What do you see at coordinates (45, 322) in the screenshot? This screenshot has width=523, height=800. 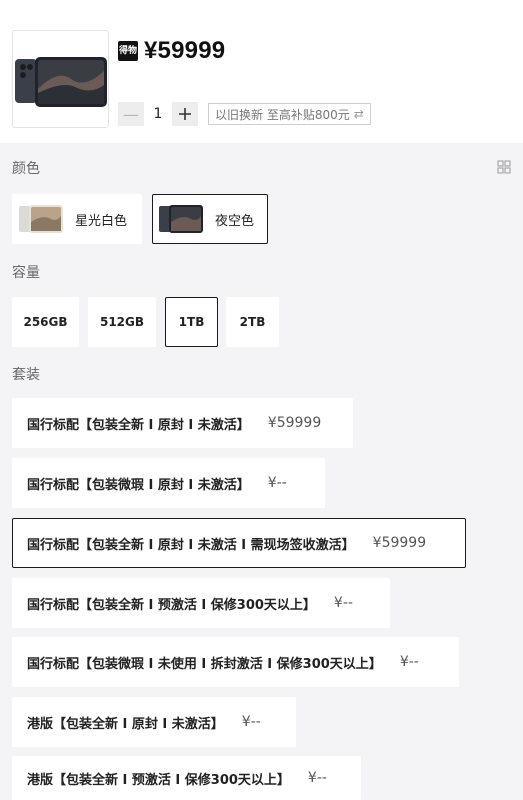 I see `capacity-option-256gb: 256GB` at bounding box center [45, 322].